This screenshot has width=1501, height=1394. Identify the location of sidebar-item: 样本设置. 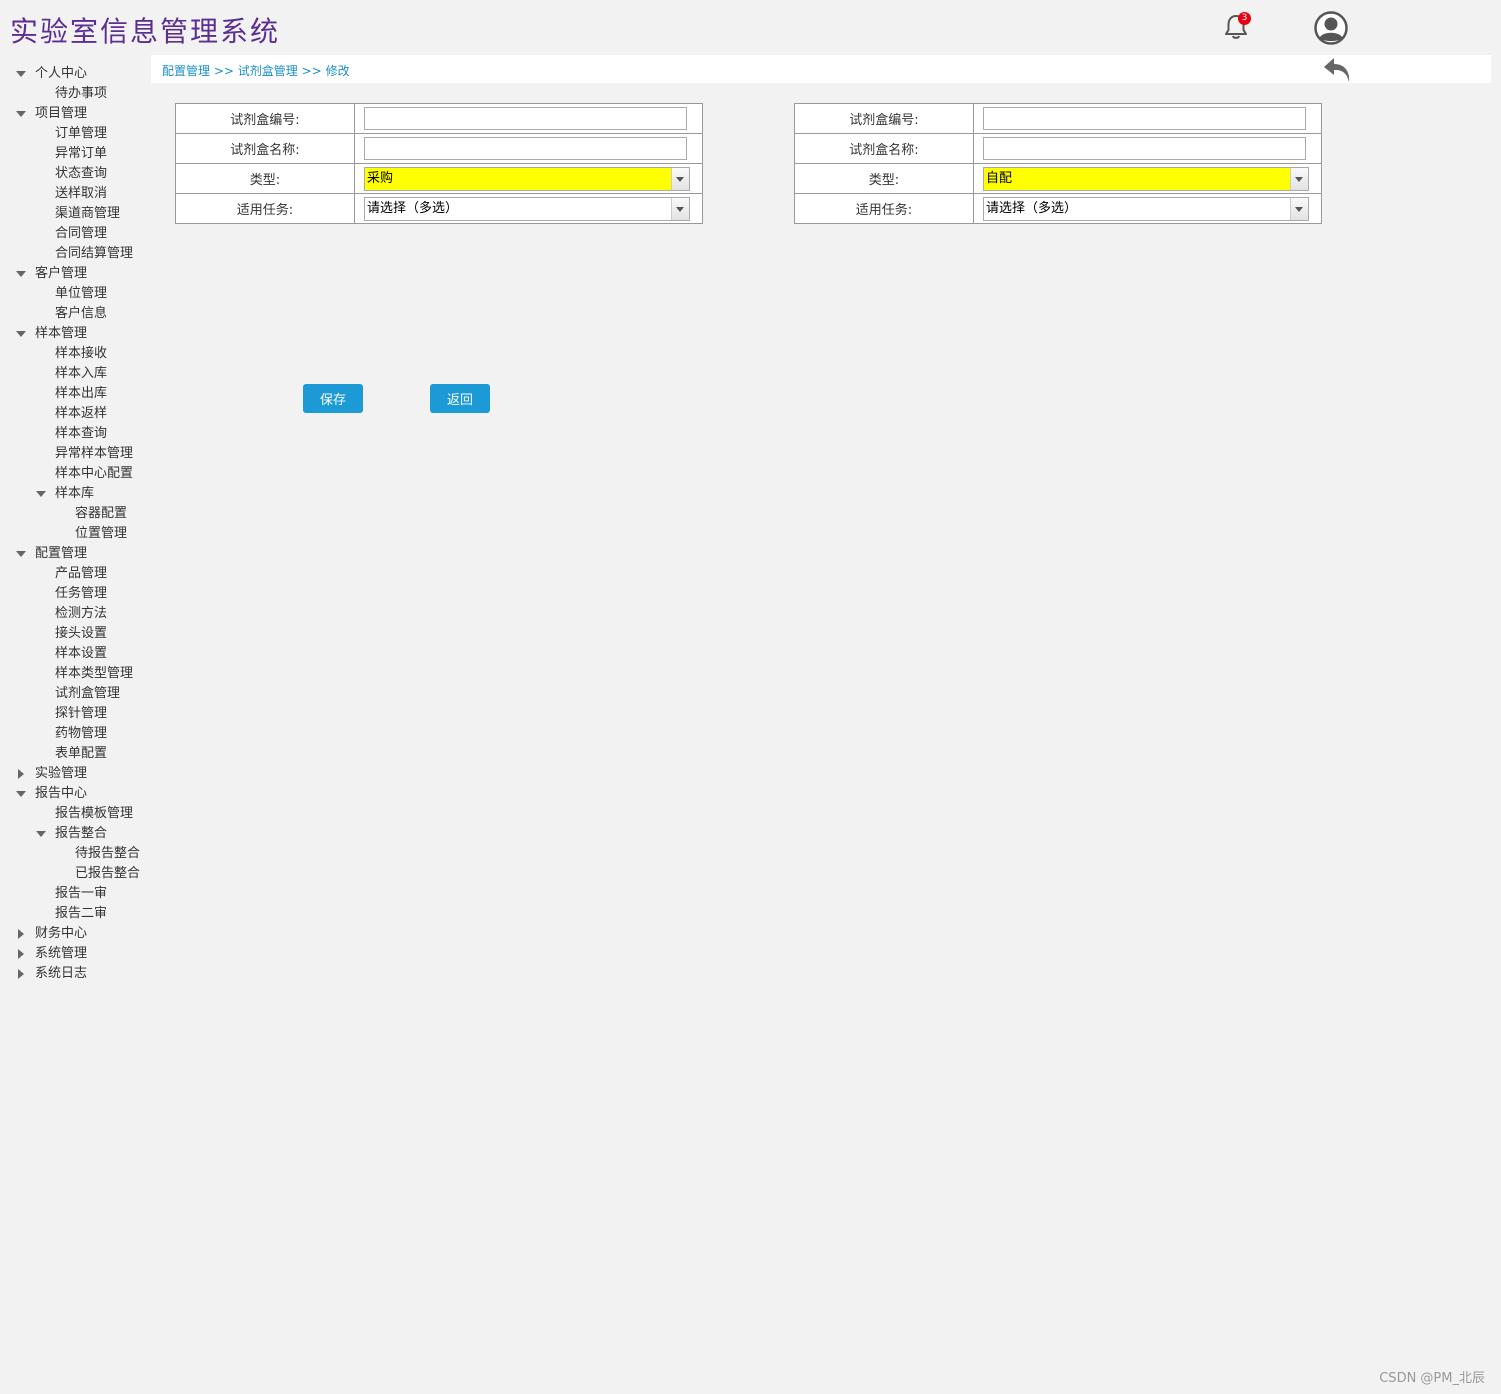
(75, 654).